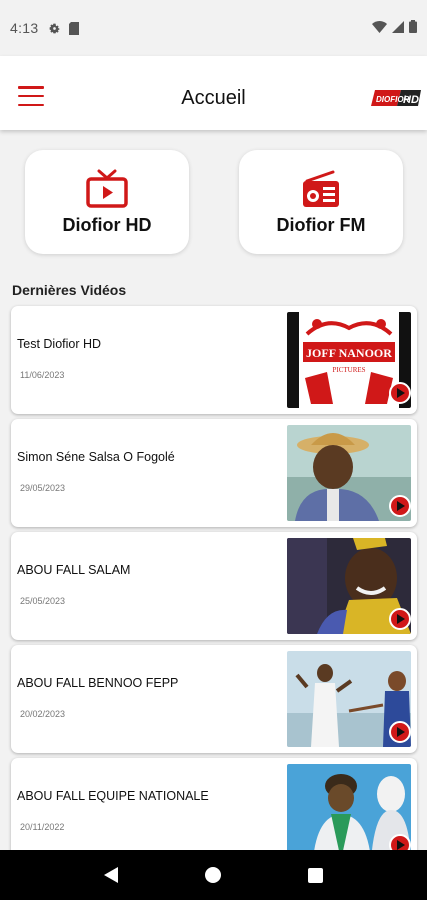 This screenshot has height=900, width=427. Describe the element at coordinates (214, 699) in the screenshot. I see `video-card: ABOU FALL BENNOO FEPP 20/02/2023` at that location.